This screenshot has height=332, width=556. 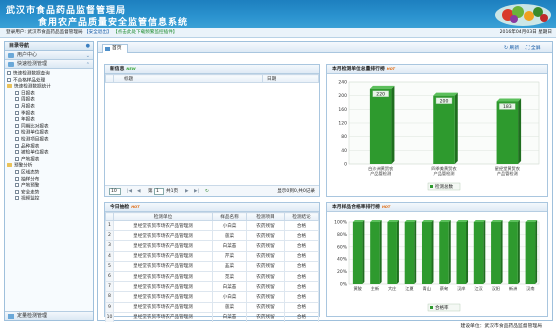 What do you see at coordinates (49, 315) in the screenshot?
I see `sidebar-section-quant-manage: 定量检测管理` at bounding box center [49, 315].